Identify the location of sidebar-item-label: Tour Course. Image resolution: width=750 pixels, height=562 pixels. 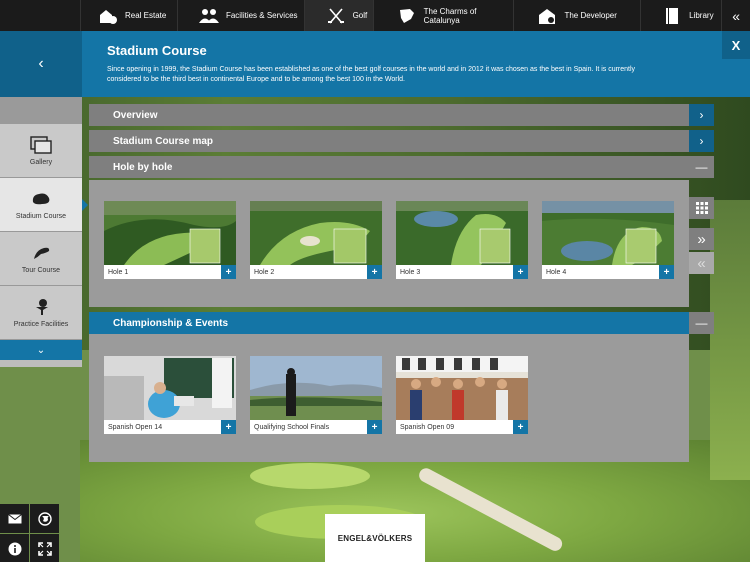
(41, 270).